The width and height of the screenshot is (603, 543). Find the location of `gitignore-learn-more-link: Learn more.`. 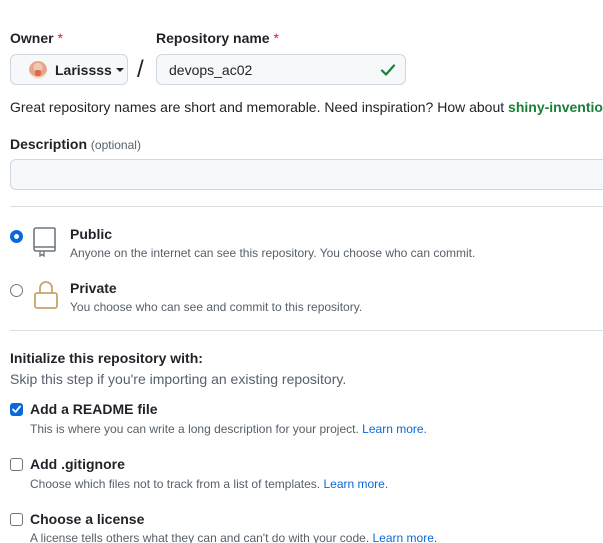

gitignore-learn-more-link: Learn more. is located at coordinates (355, 484).